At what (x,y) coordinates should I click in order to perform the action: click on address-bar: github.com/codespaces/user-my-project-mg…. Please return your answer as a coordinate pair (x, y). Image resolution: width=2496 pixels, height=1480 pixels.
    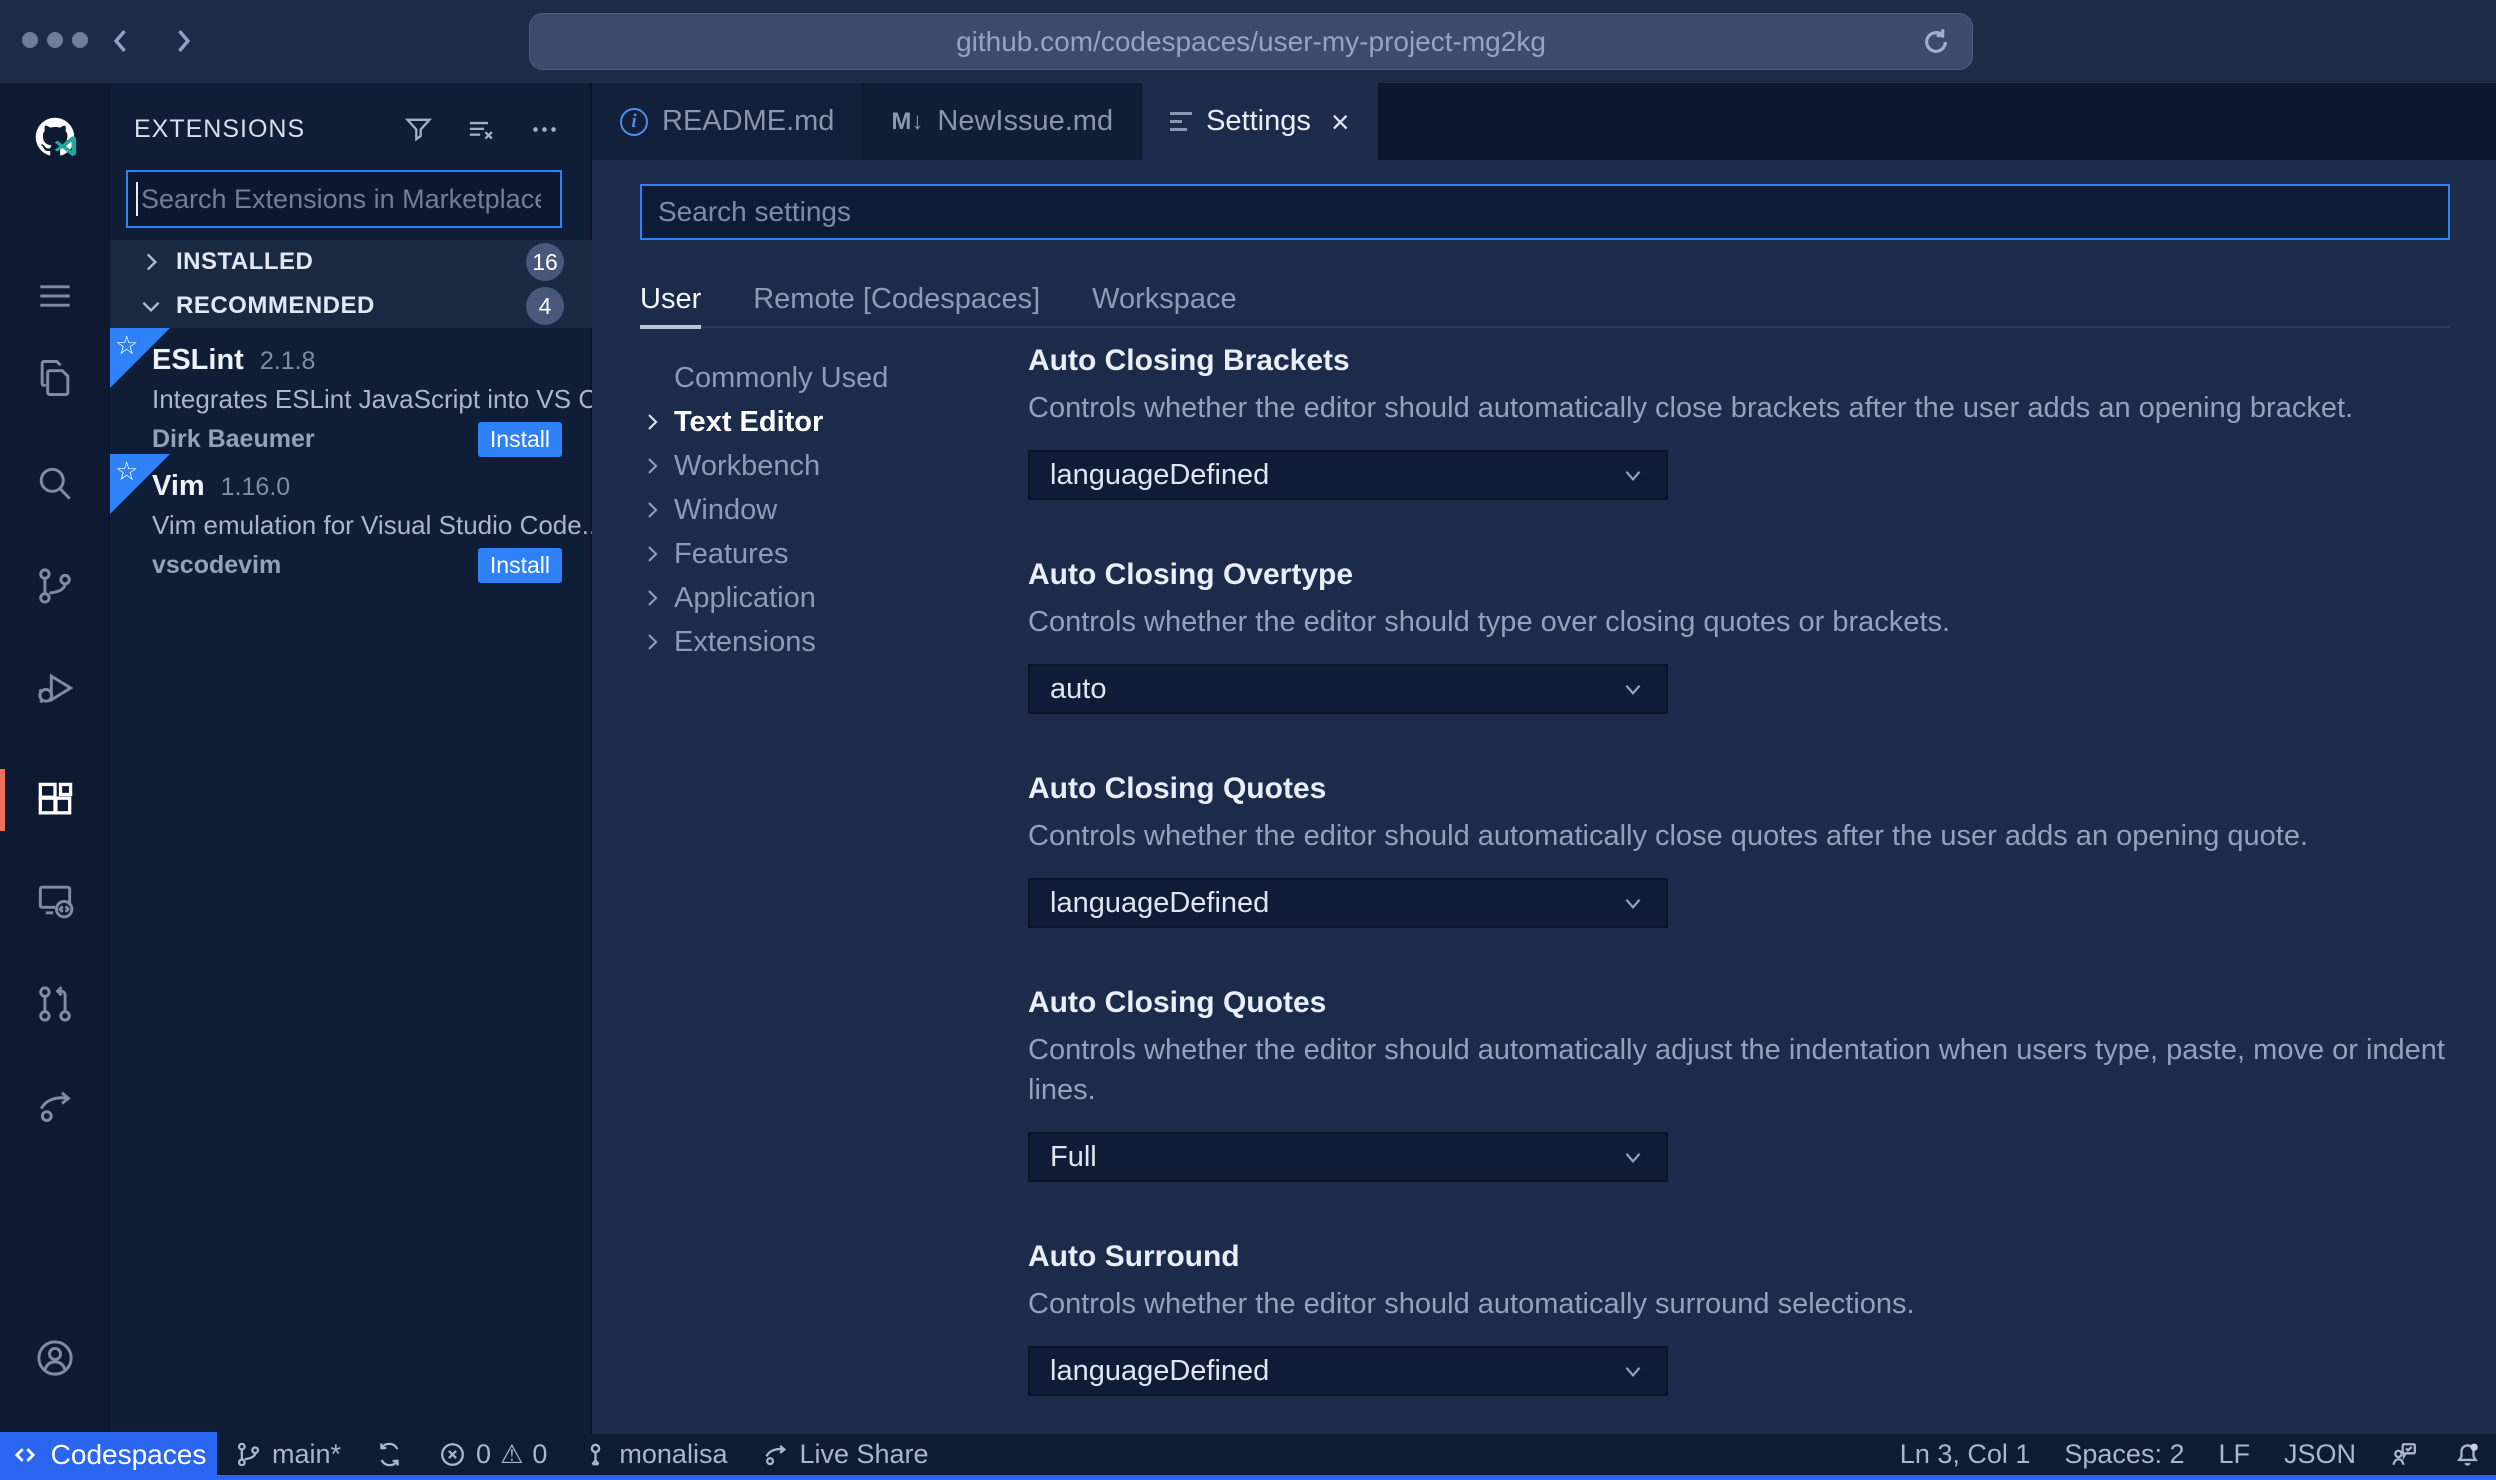
    Looking at the image, I should click on (1251, 41).